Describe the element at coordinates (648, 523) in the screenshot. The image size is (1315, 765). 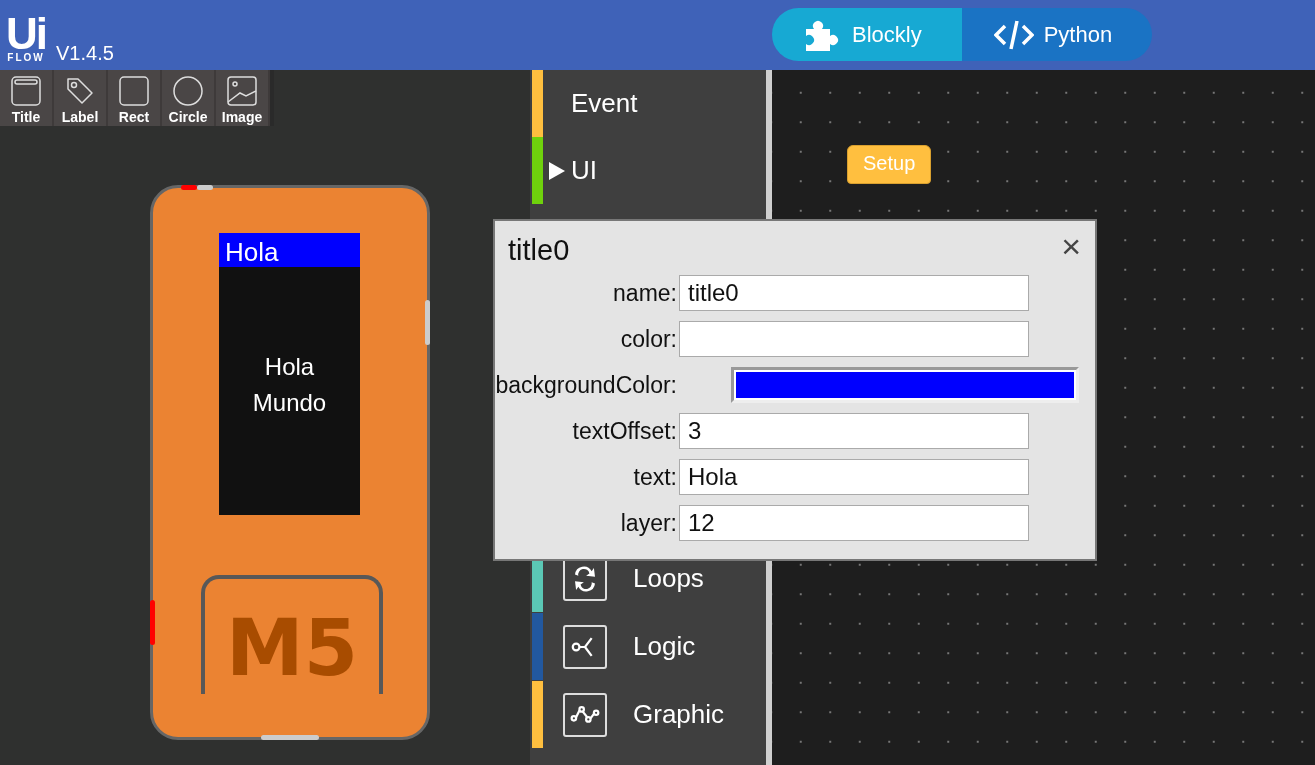
I see `field-label: layer:` at that location.